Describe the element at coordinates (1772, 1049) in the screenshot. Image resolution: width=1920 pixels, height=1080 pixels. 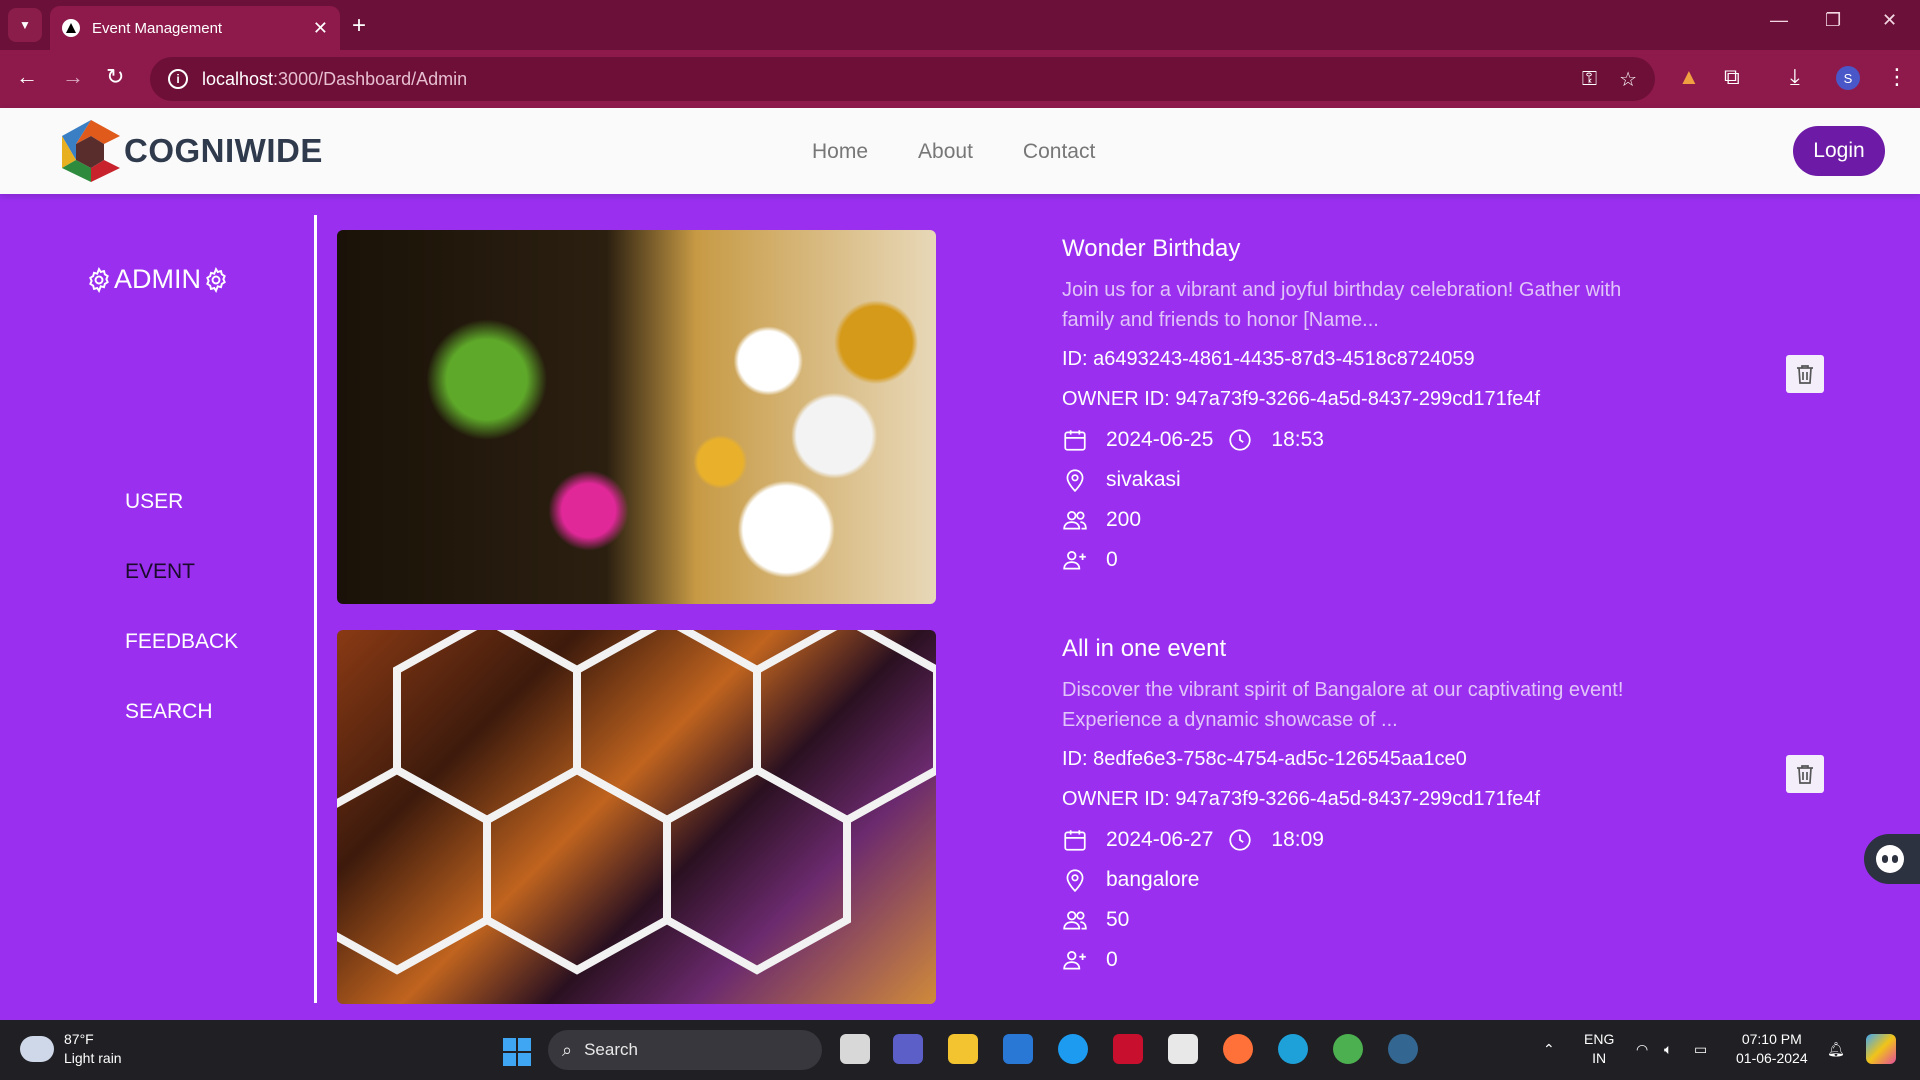
I see `clock-display: 07:10 PM 01-06-2024` at that location.